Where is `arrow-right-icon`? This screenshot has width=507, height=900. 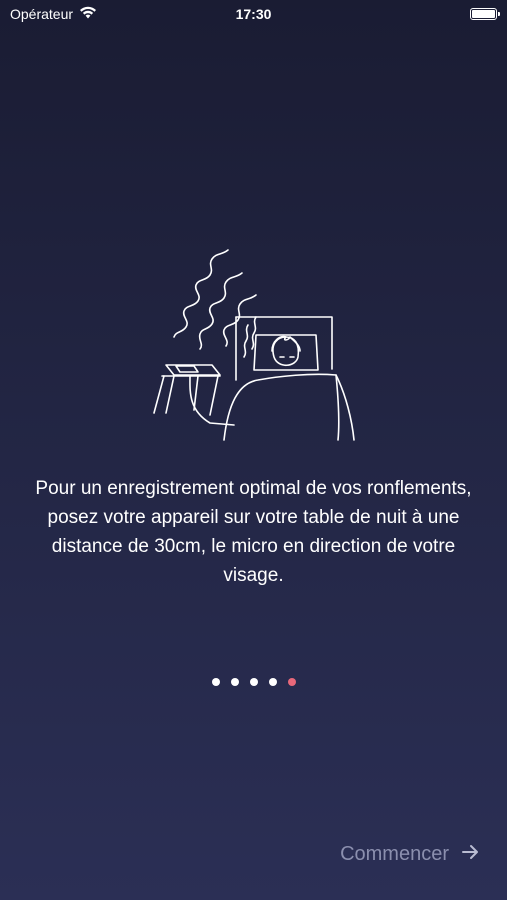 arrow-right-icon is located at coordinates (470, 854).